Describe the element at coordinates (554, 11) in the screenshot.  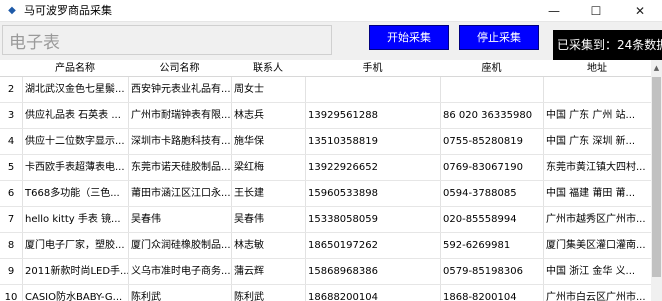
I see `minimize-icon: —` at that location.